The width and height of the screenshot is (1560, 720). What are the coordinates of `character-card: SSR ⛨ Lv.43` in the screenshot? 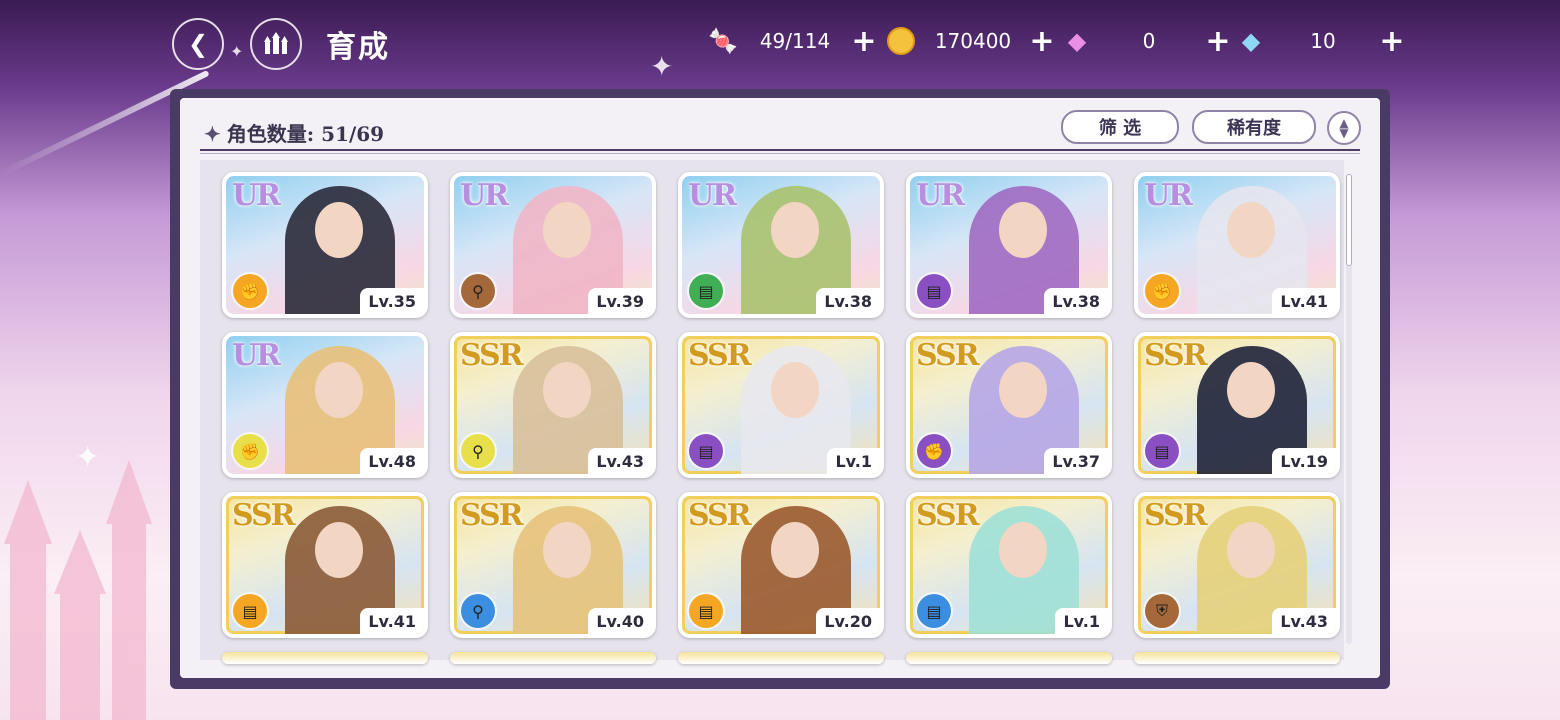 It's located at (1237, 565).